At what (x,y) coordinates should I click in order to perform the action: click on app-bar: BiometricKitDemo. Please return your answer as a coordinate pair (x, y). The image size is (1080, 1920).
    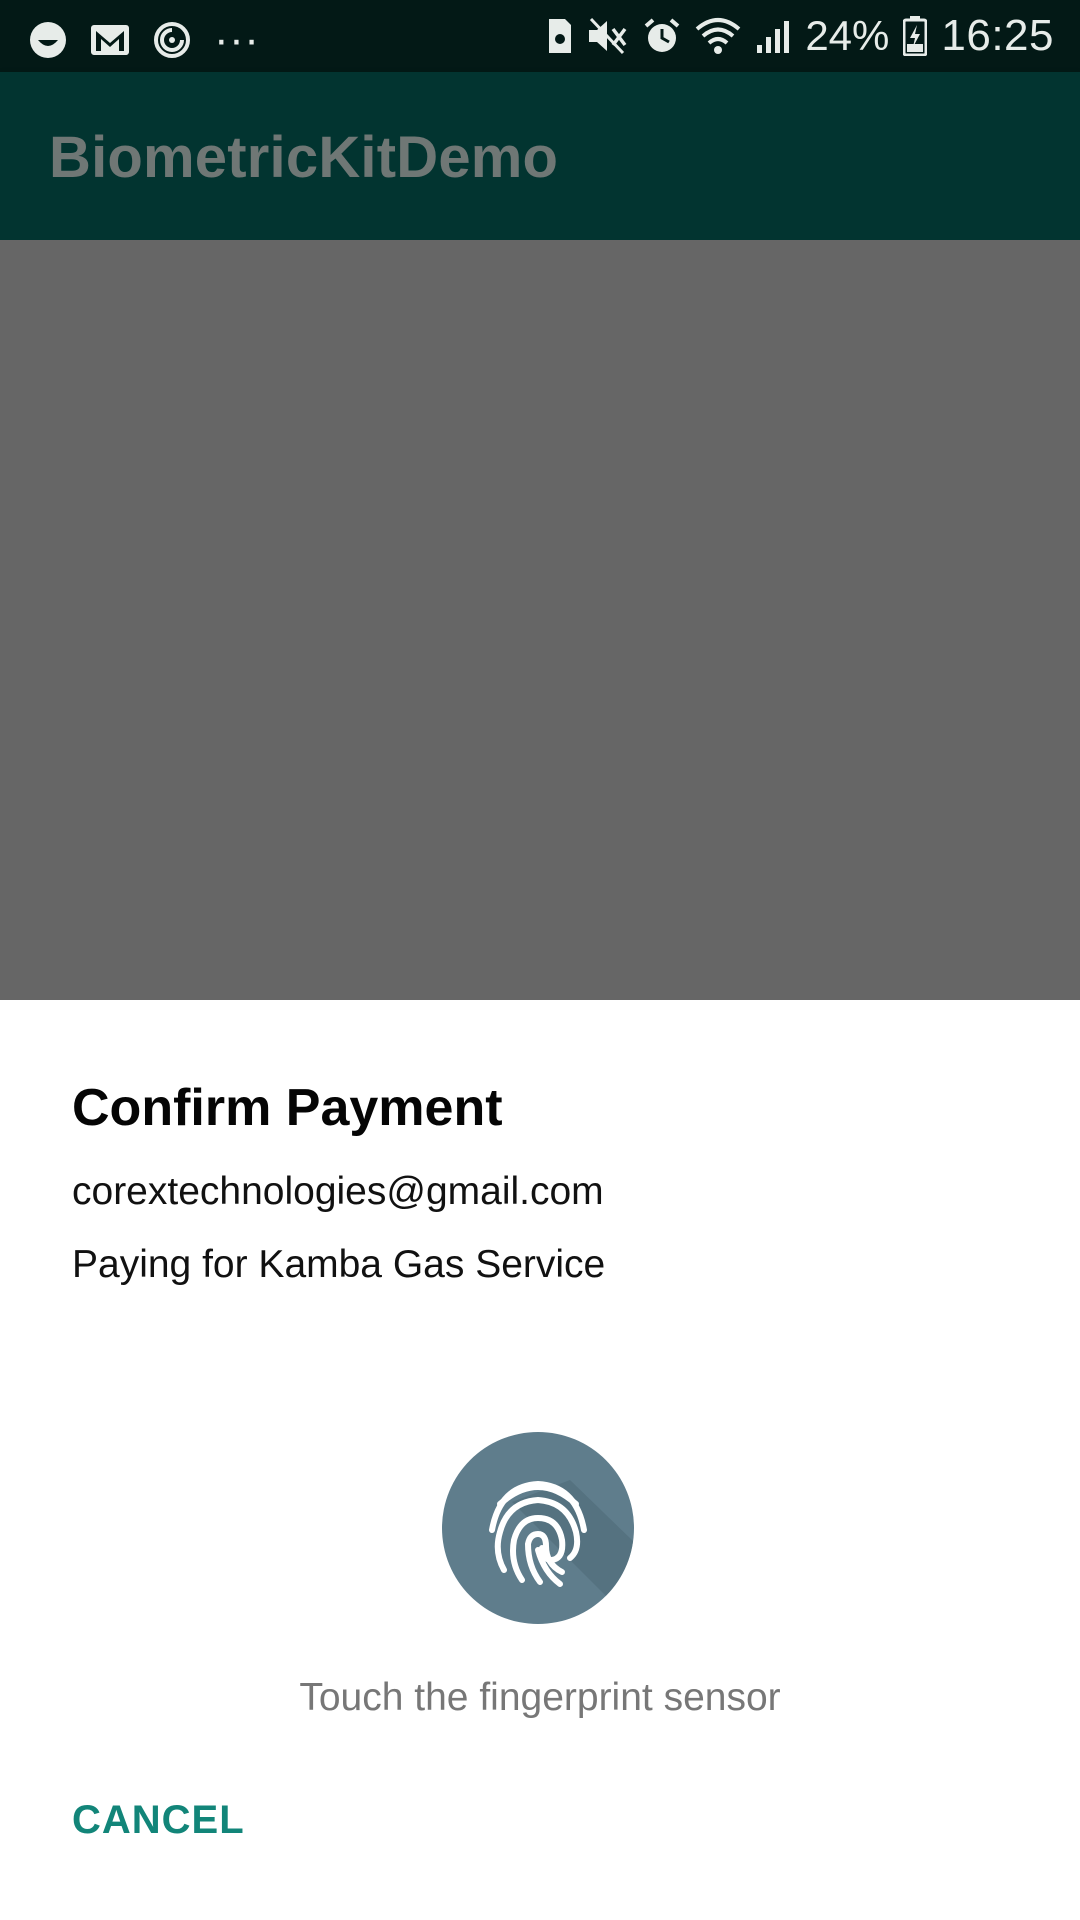
    Looking at the image, I should click on (540, 156).